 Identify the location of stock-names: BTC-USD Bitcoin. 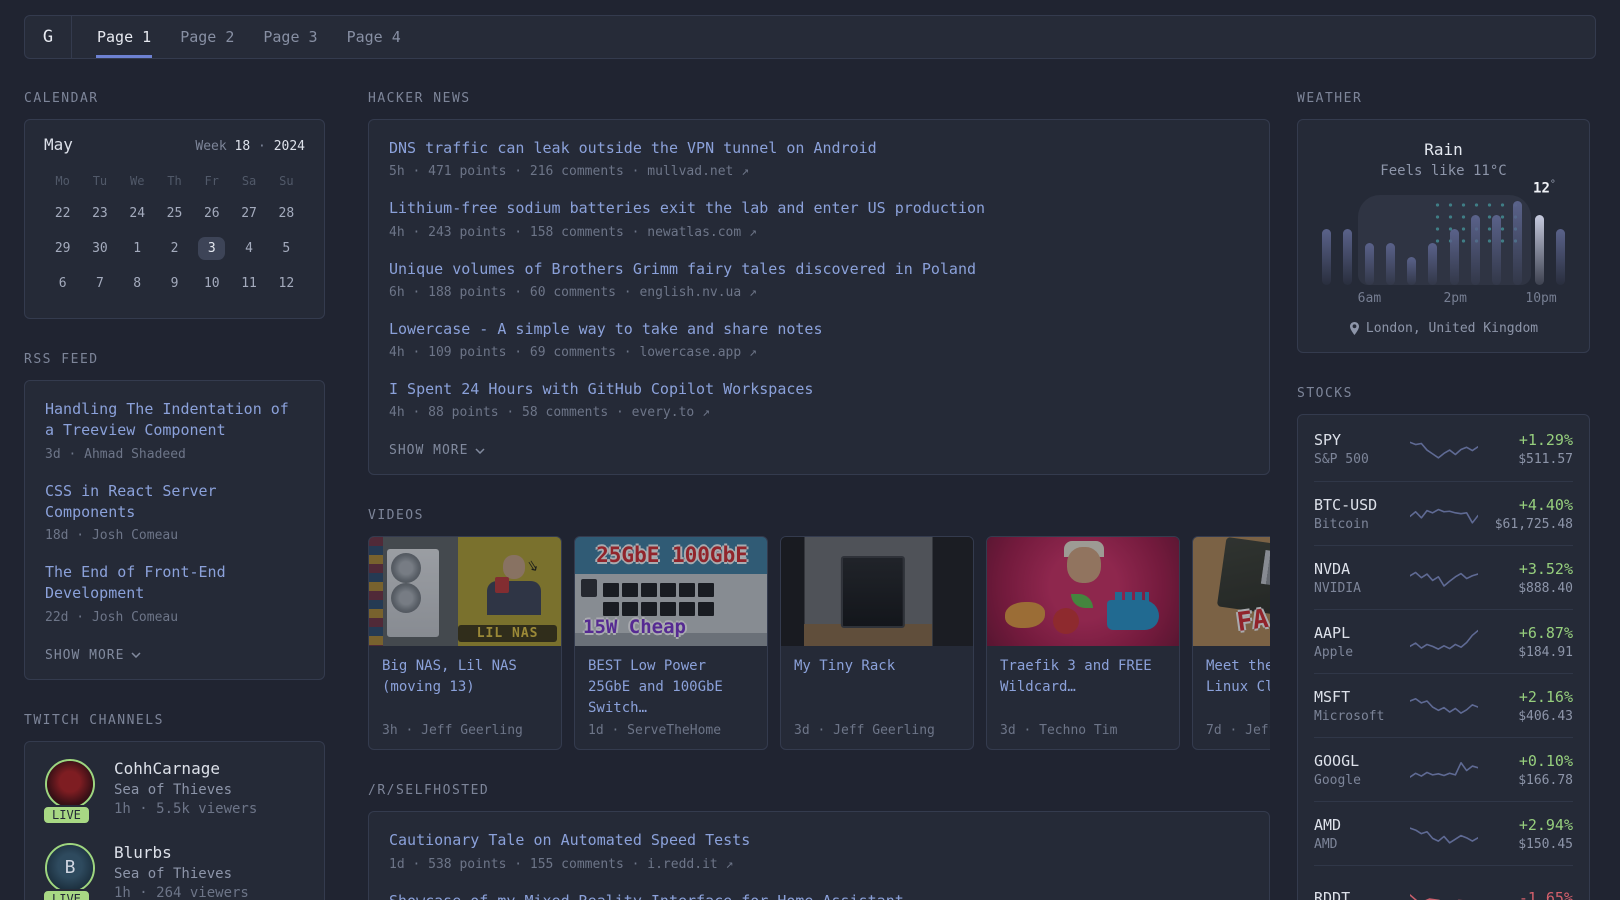
(1360, 514).